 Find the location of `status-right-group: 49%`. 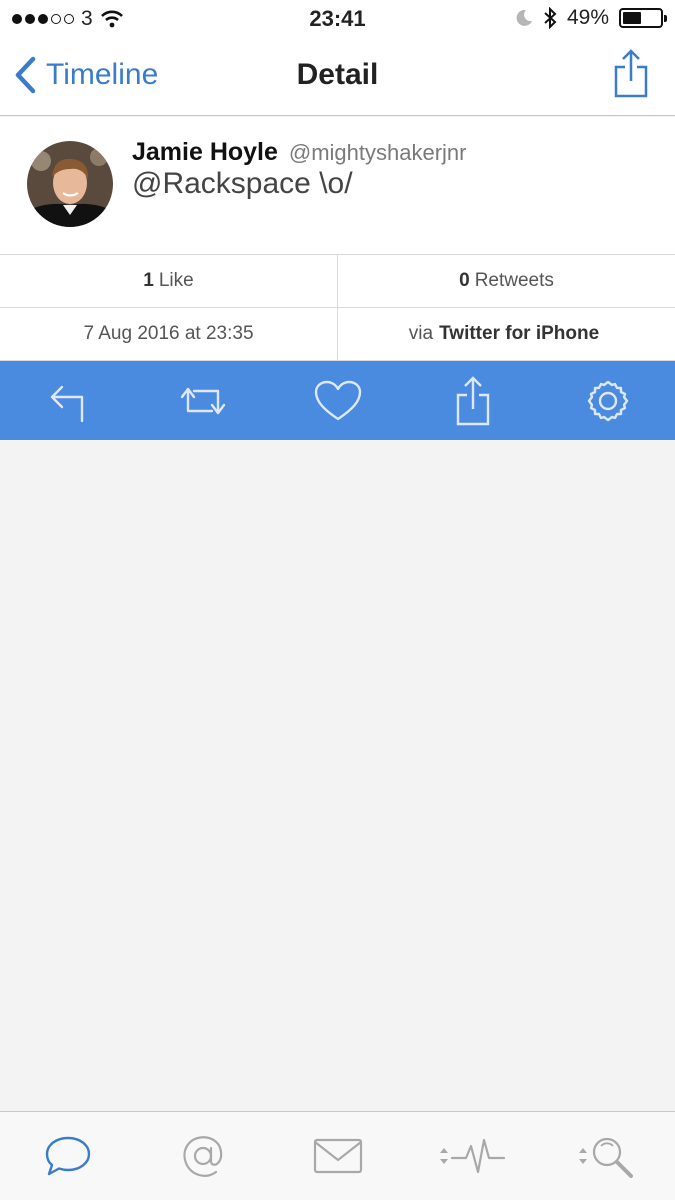

status-right-group: 49% is located at coordinates (591, 18).